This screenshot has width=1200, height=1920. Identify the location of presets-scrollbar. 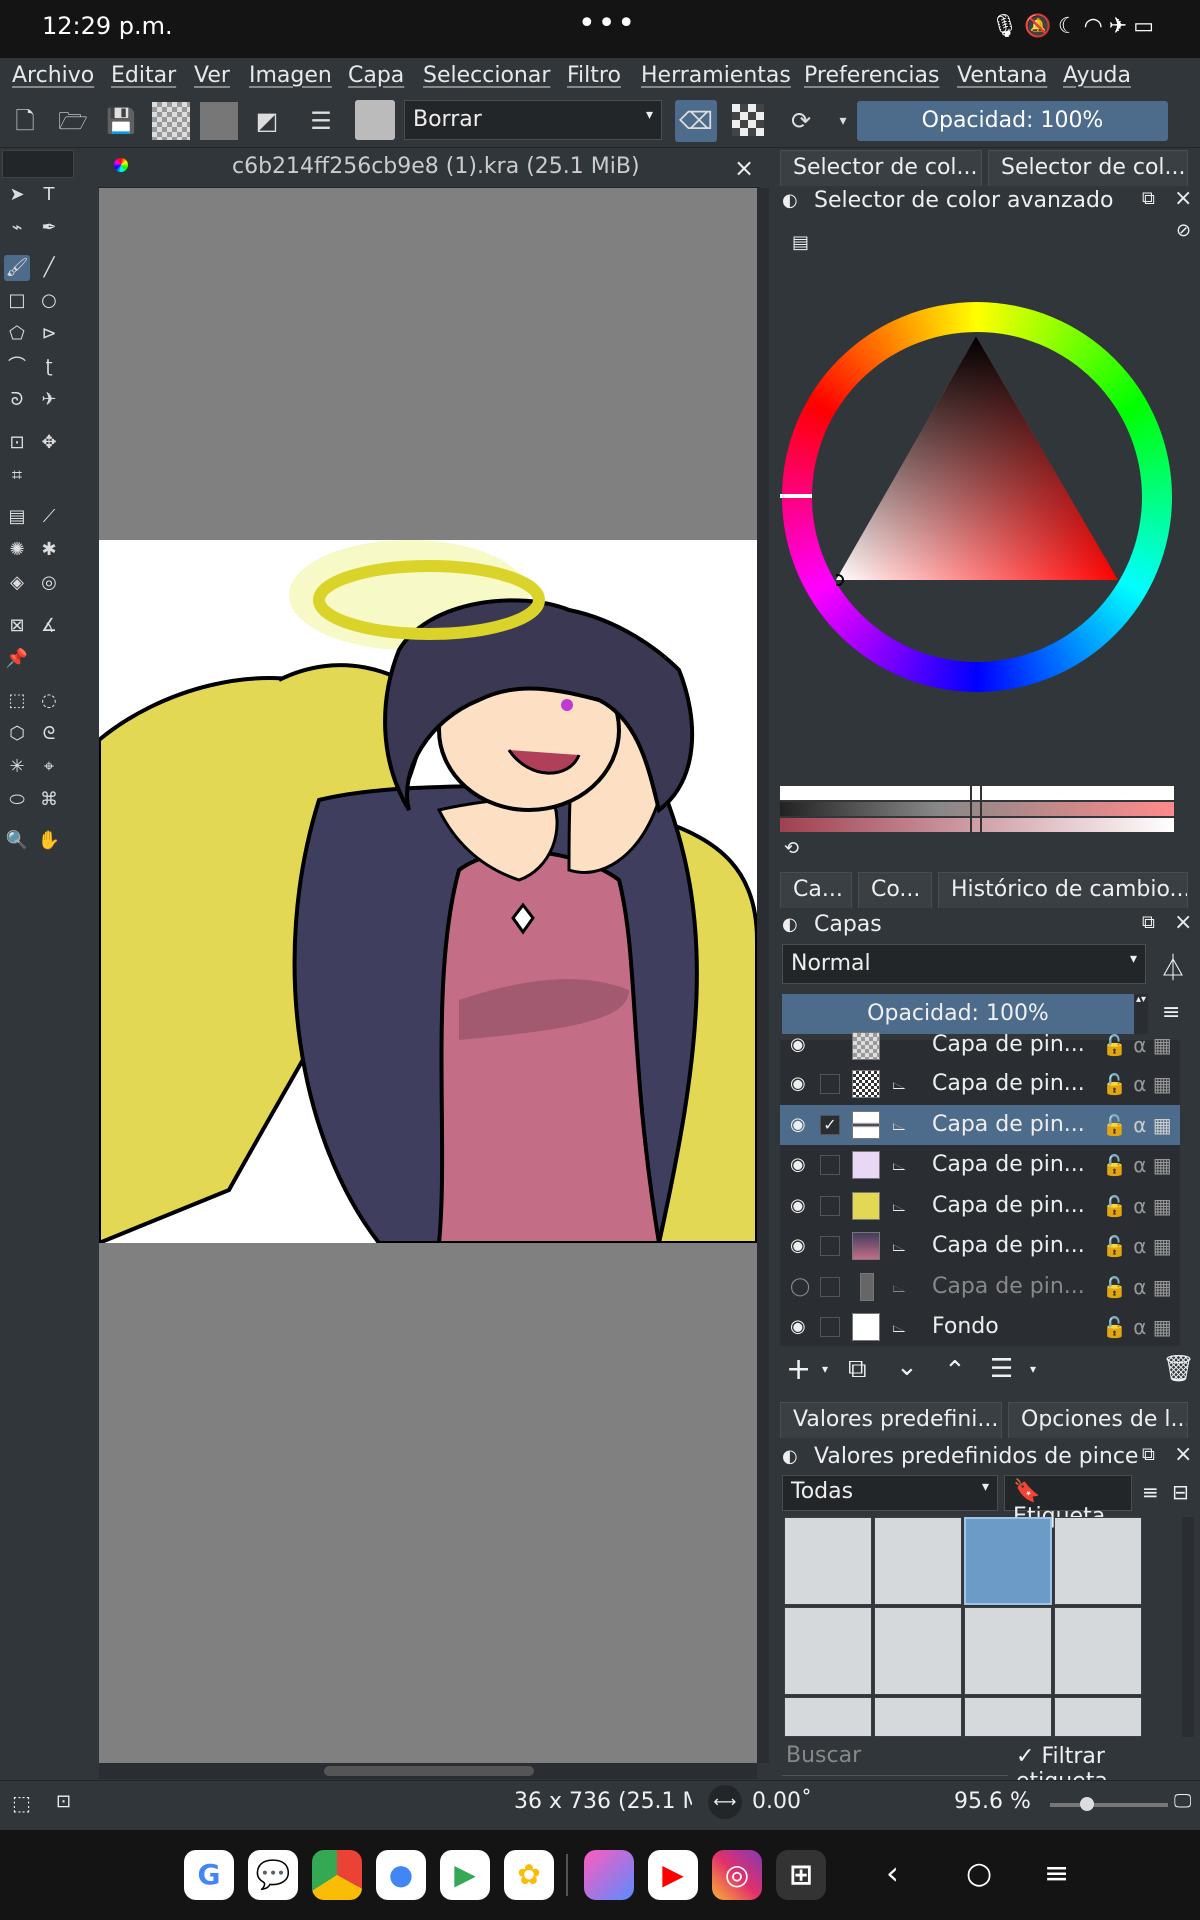
(1188, 1627).